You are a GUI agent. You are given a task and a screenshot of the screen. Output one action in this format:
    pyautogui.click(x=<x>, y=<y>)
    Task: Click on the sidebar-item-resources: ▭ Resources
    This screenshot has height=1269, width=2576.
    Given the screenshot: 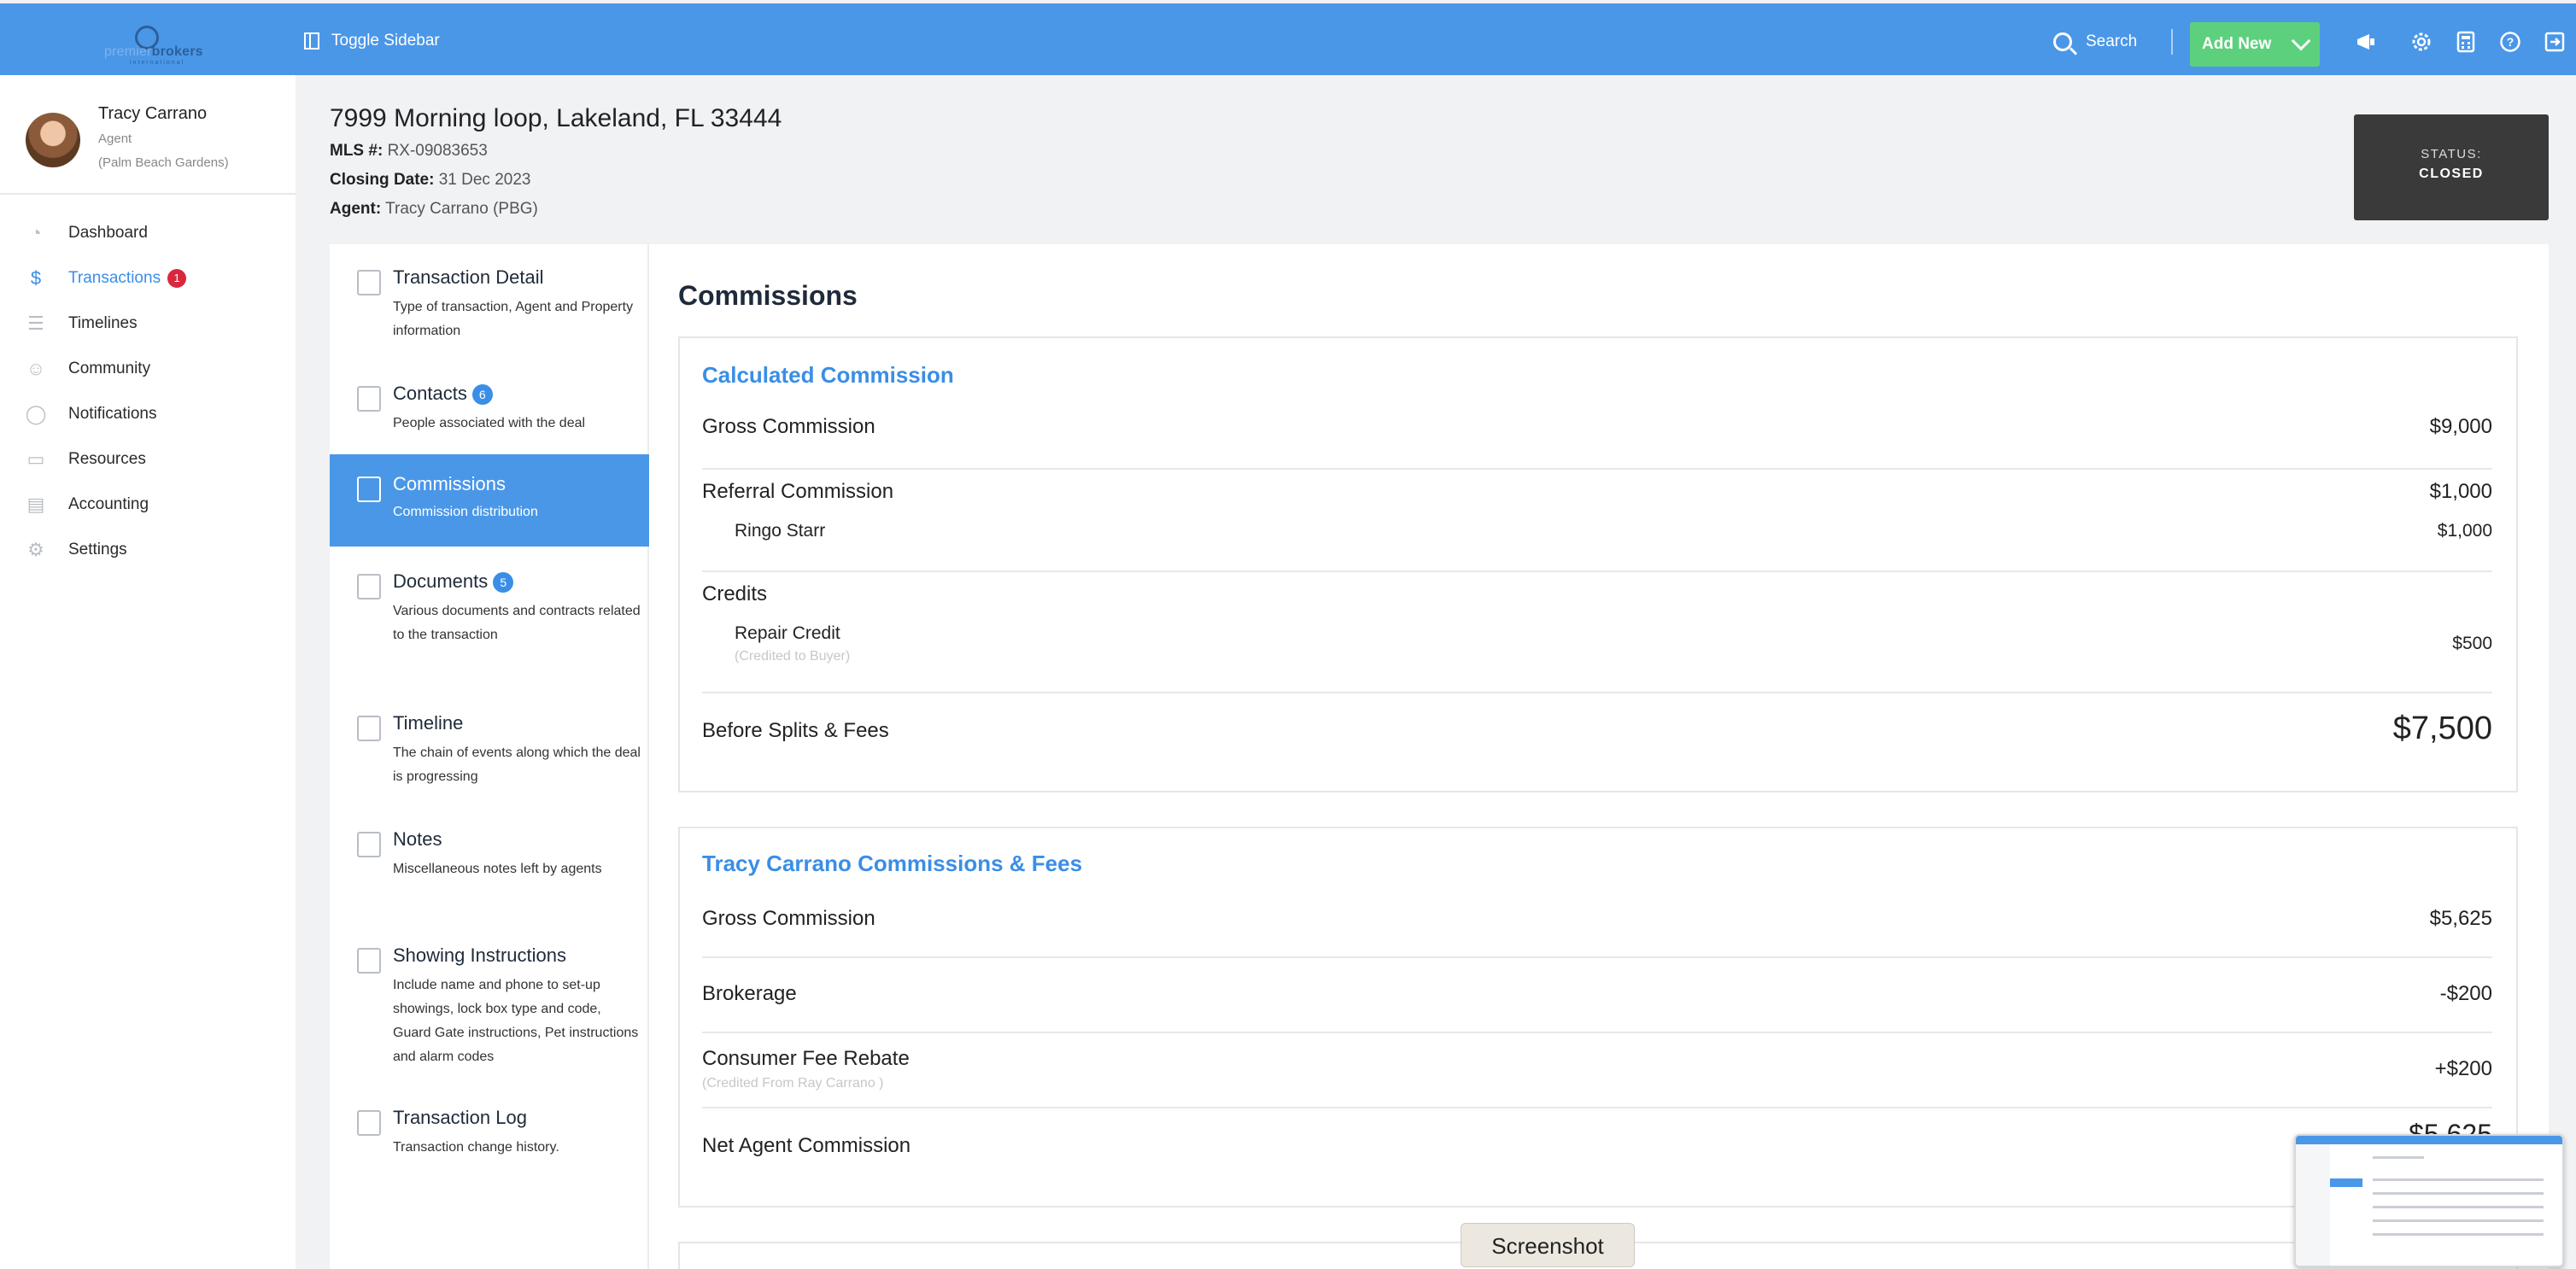 What is the action you would take?
    pyautogui.click(x=105, y=459)
    